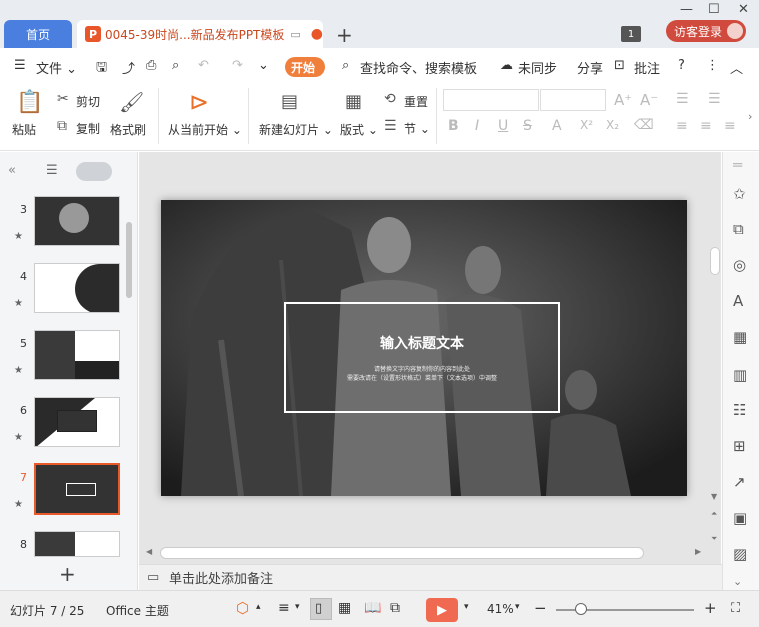 The image size is (759, 627). What do you see at coordinates (422, 377) in the screenshot?
I see `slide-subtitle-line-2: 需要改请在（设置形状格式）菜单下（文本选项）中调整` at bounding box center [422, 377].